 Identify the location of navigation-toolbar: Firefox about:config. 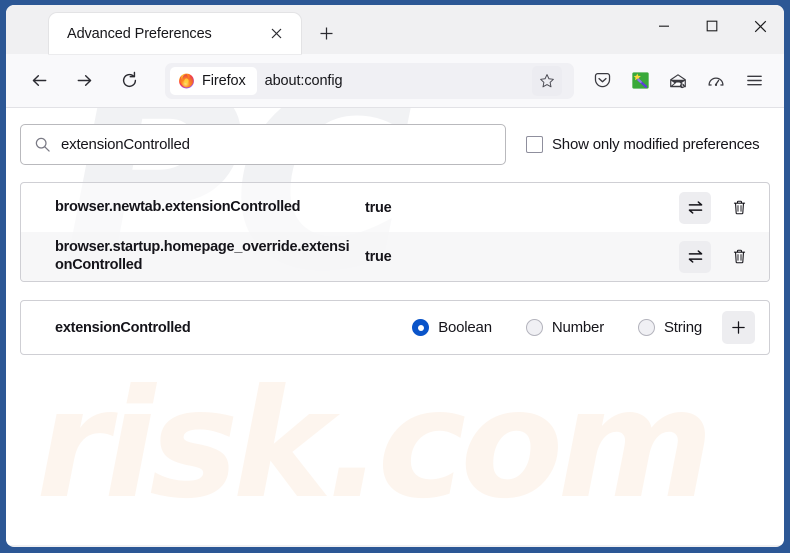
(395, 81).